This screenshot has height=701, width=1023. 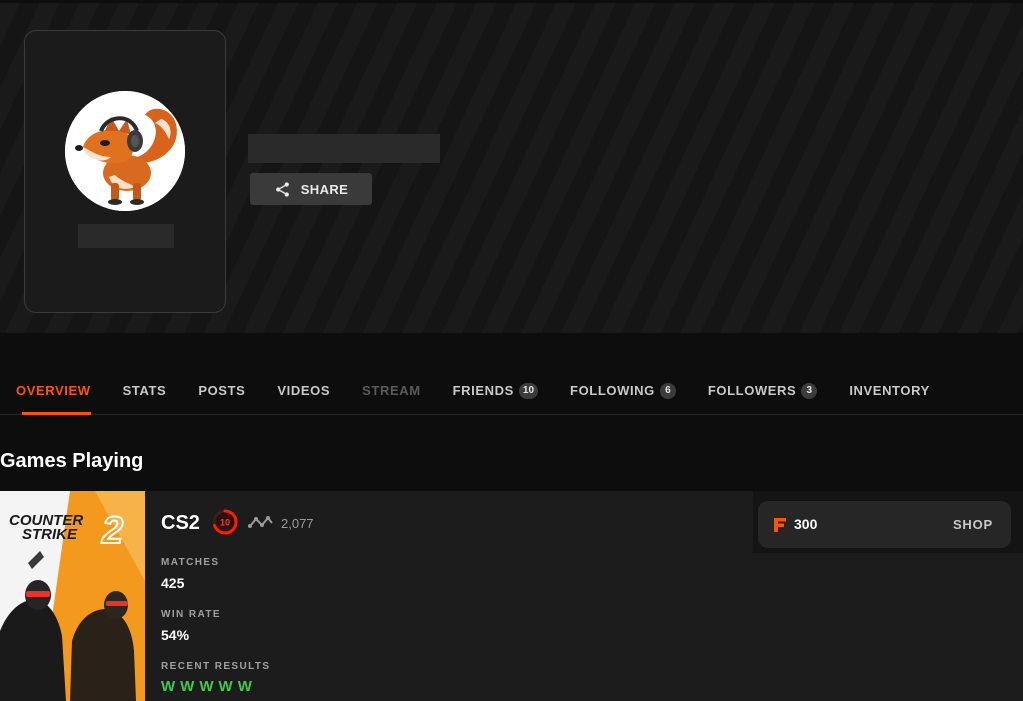 What do you see at coordinates (483, 390) in the screenshot?
I see `tab-label: FRIENDS` at bounding box center [483, 390].